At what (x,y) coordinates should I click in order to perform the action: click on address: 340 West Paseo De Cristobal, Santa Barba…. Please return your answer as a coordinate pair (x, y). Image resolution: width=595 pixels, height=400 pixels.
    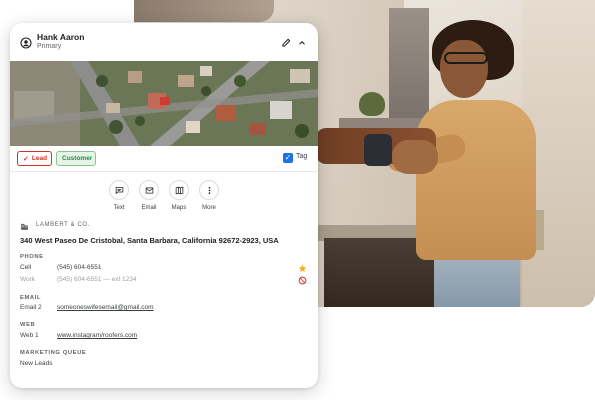
    Looking at the image, I should click on (149, 240).